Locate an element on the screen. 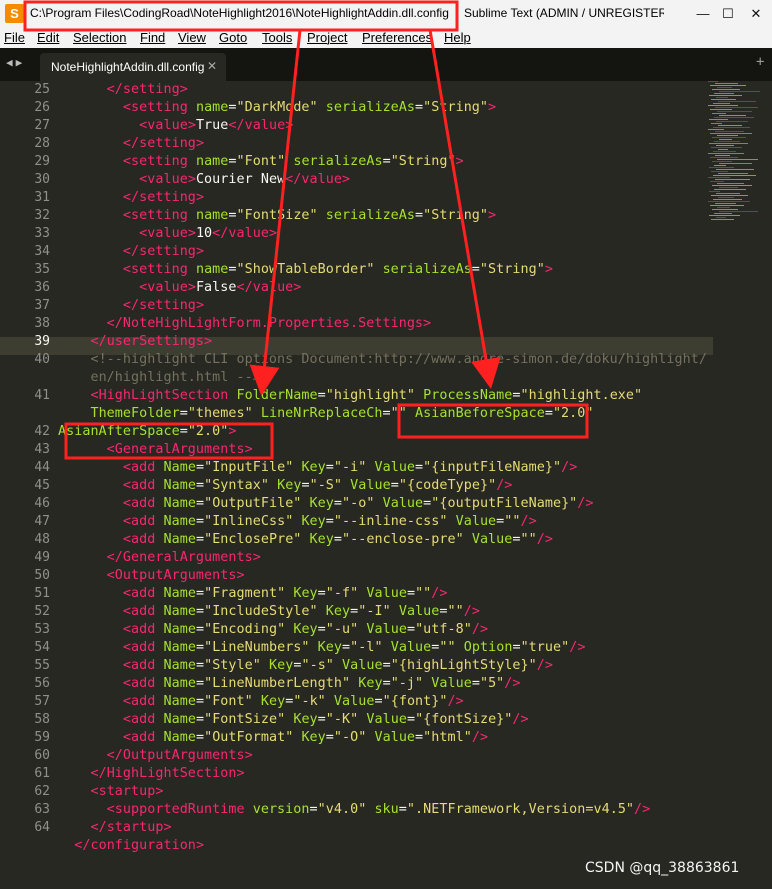  code-line: <value>Courier New</value> is located at coordinates (385, 180).